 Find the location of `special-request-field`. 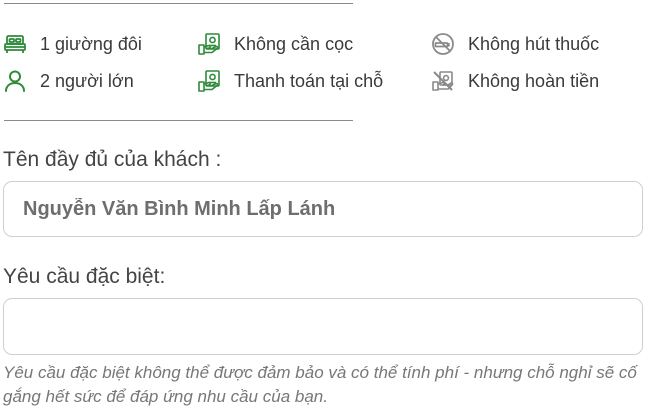

special-request-field is located at coordinates (323, 326).